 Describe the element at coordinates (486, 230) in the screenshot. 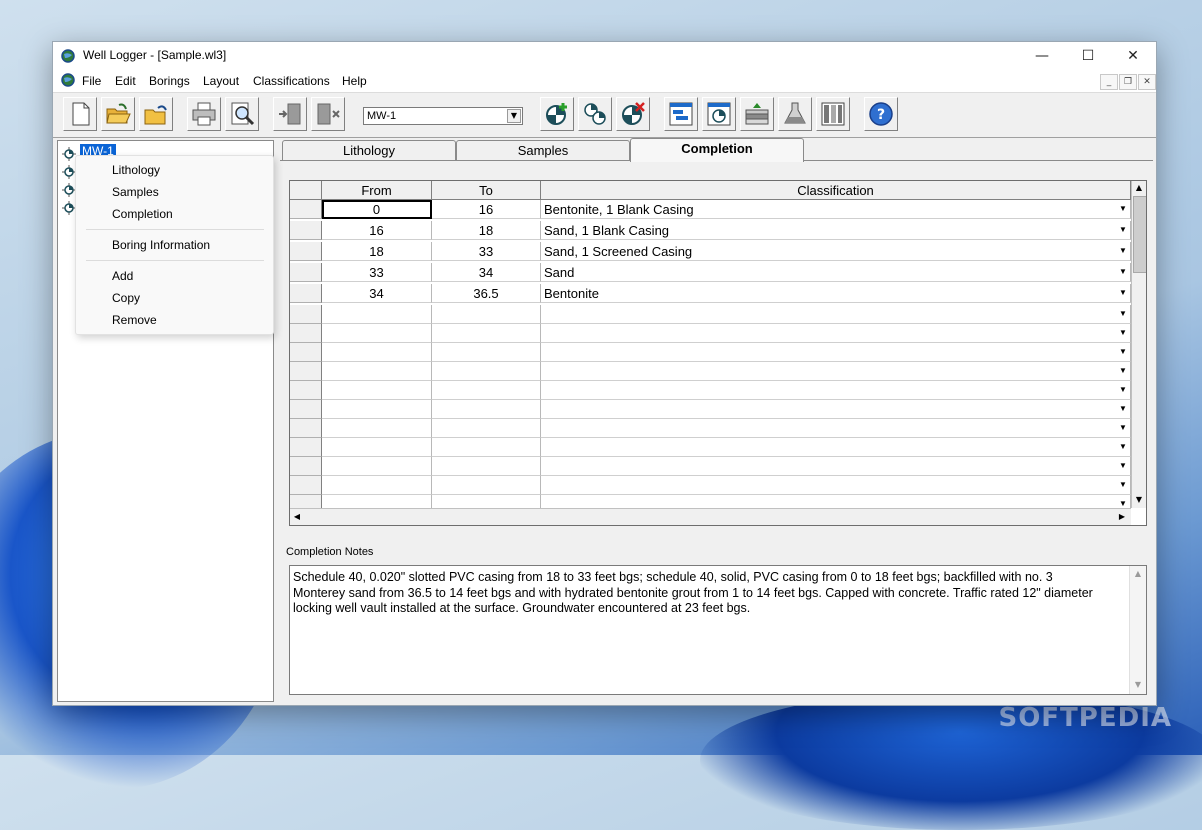

I see `to-cell: 18` at that location.